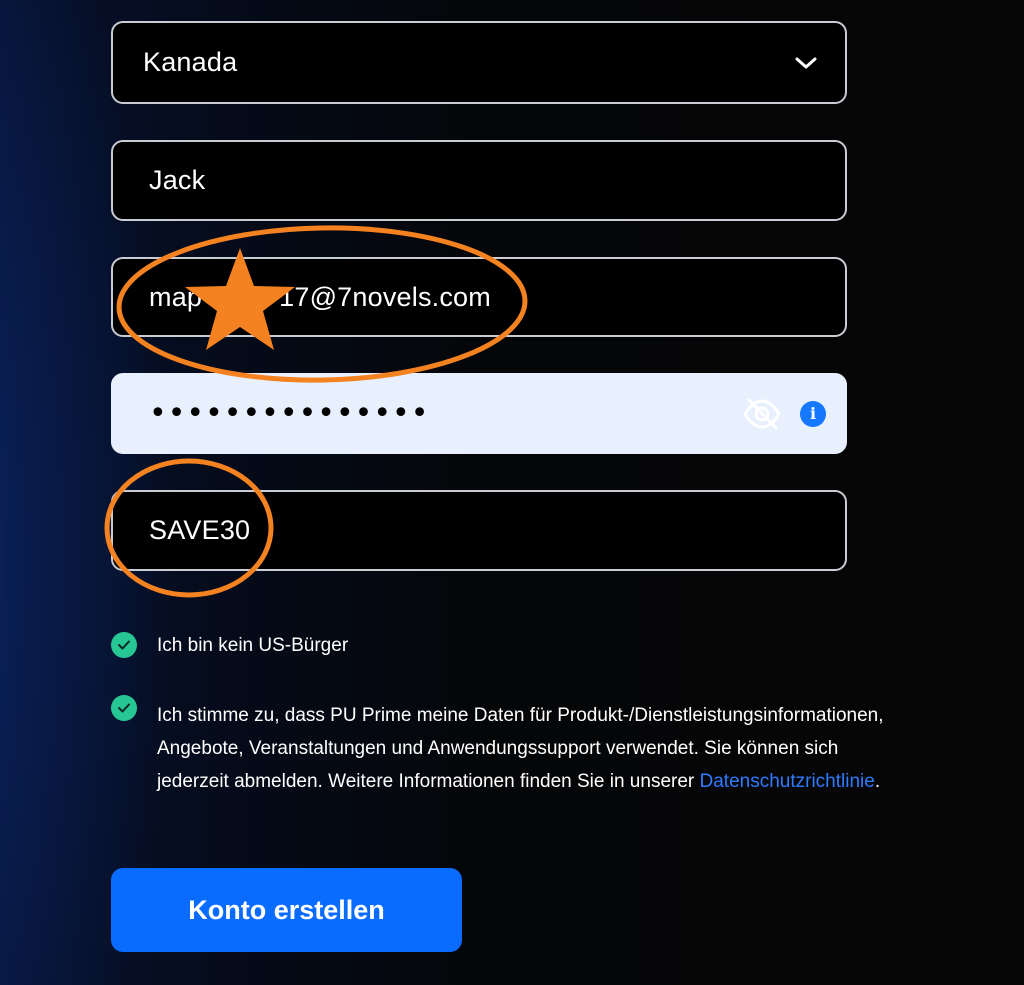 This screenshot has height=985, width=1024. I want to click on consent-us-citizen: Ich bin kein US-Bürger, so click(229, 647).